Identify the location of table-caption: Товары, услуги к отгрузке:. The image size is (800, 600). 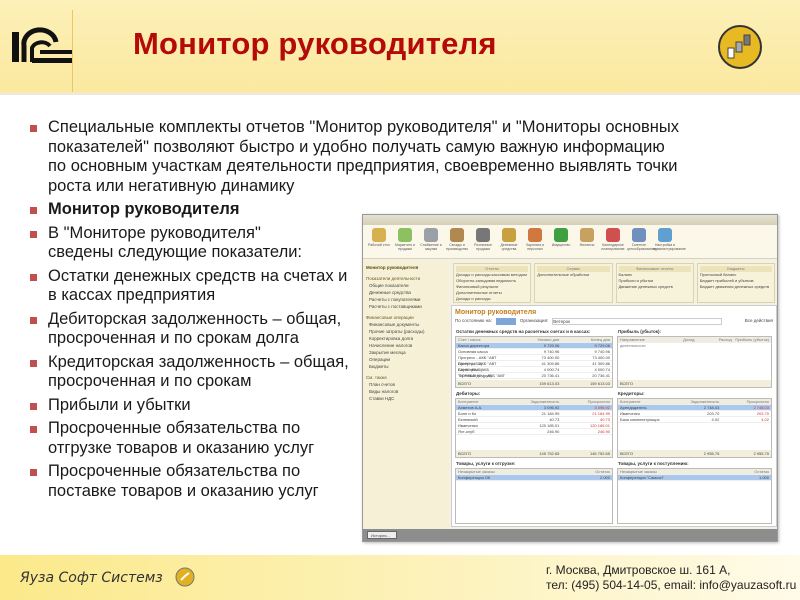
(486, 463).